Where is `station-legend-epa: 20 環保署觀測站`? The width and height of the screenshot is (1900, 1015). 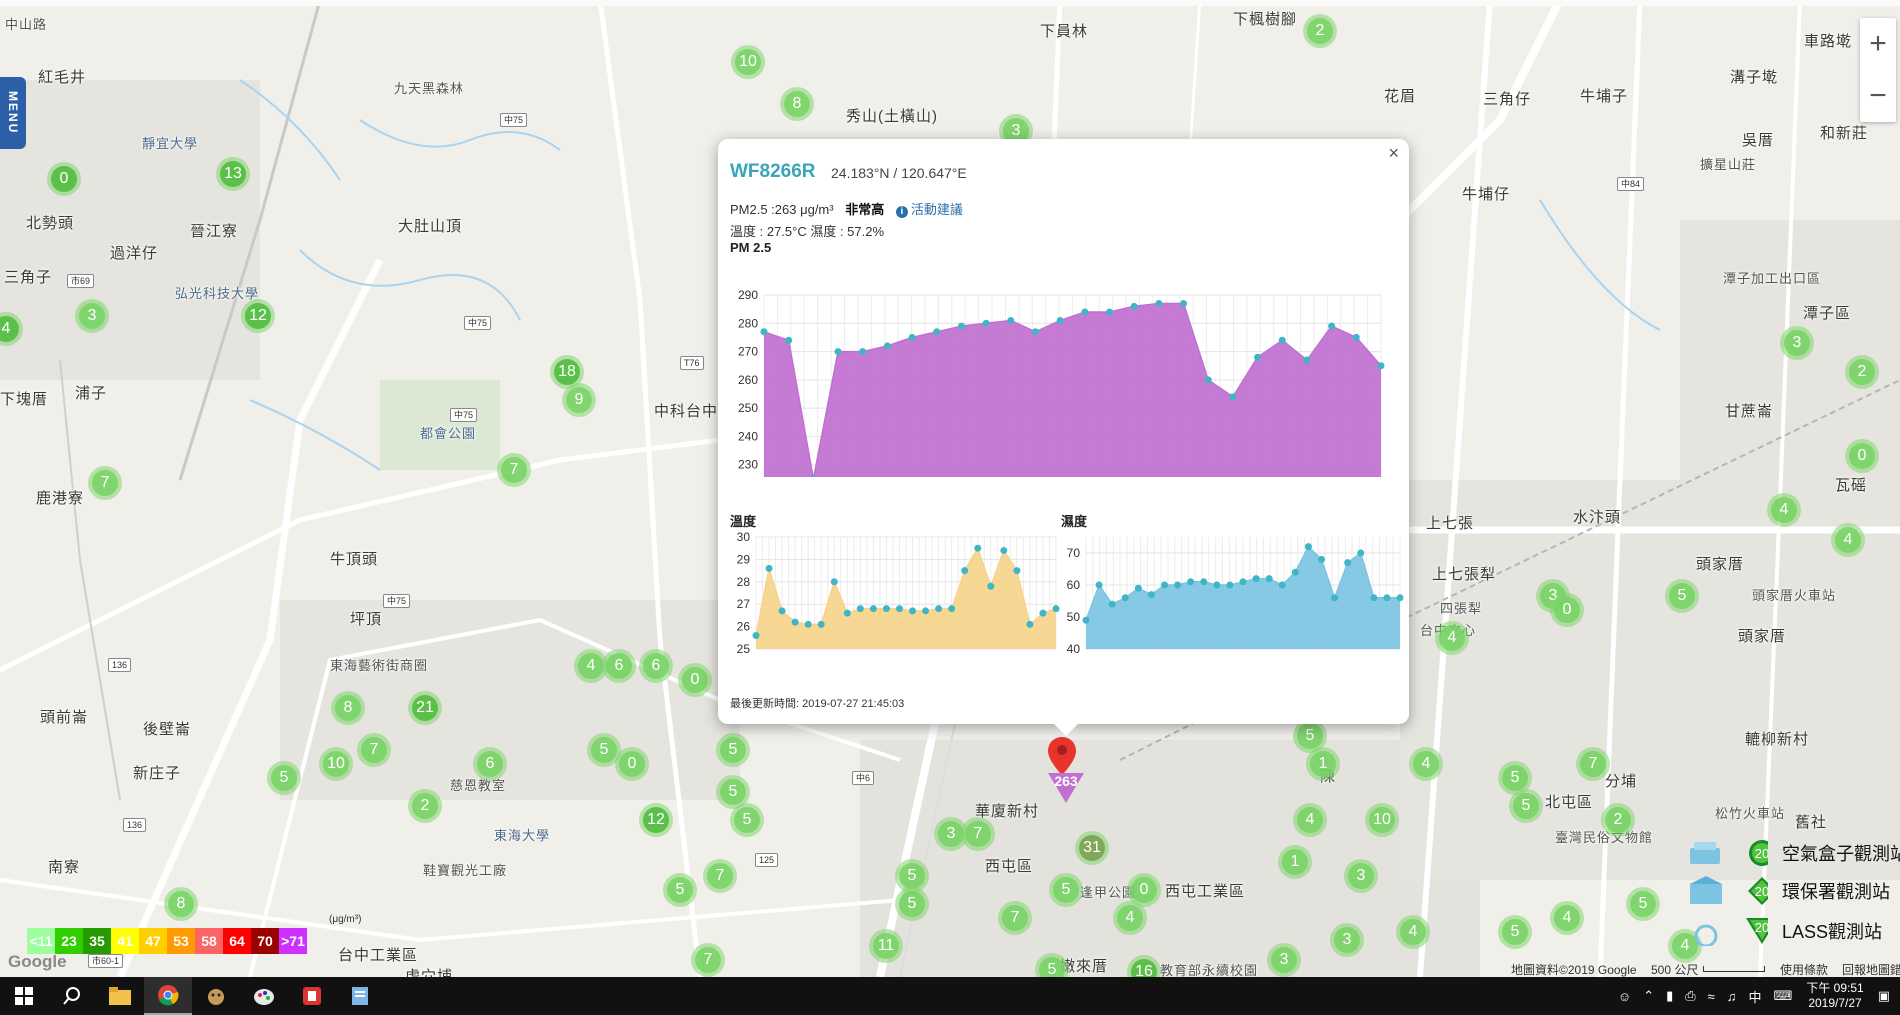 station-legend-epa: 20 環保署觀測站 is located at coordinates (1790, 891).